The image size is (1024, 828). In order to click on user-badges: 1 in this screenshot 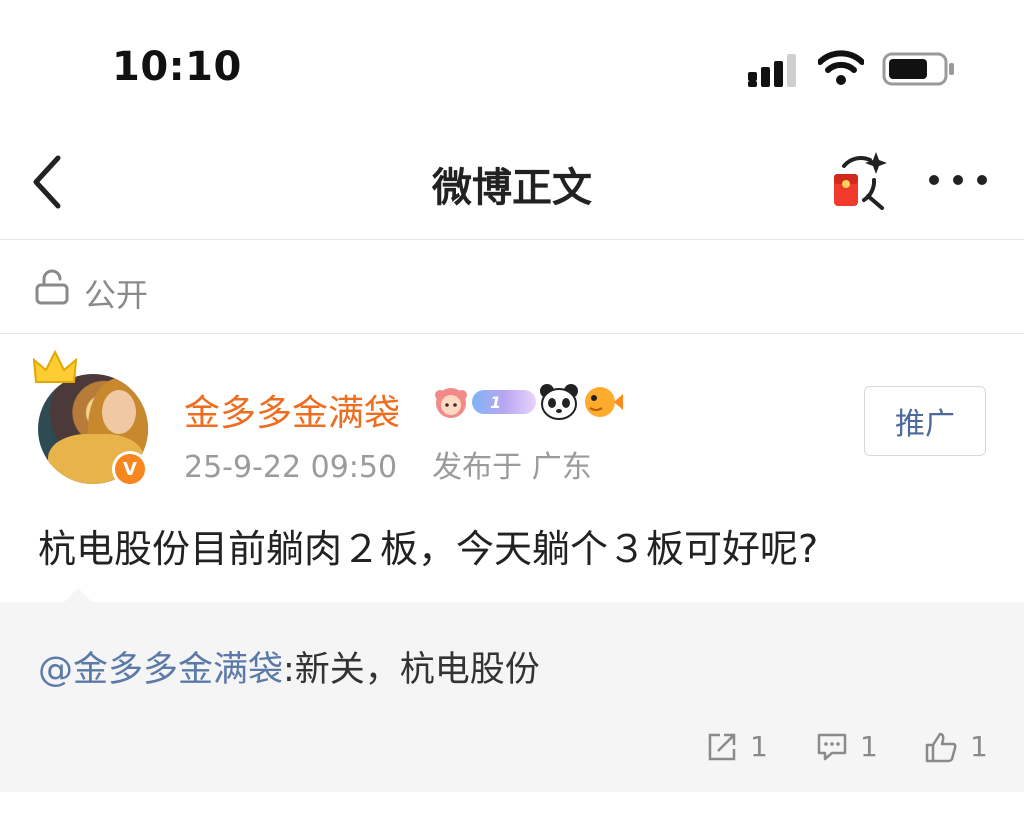, I will do `click(528, 402)`.